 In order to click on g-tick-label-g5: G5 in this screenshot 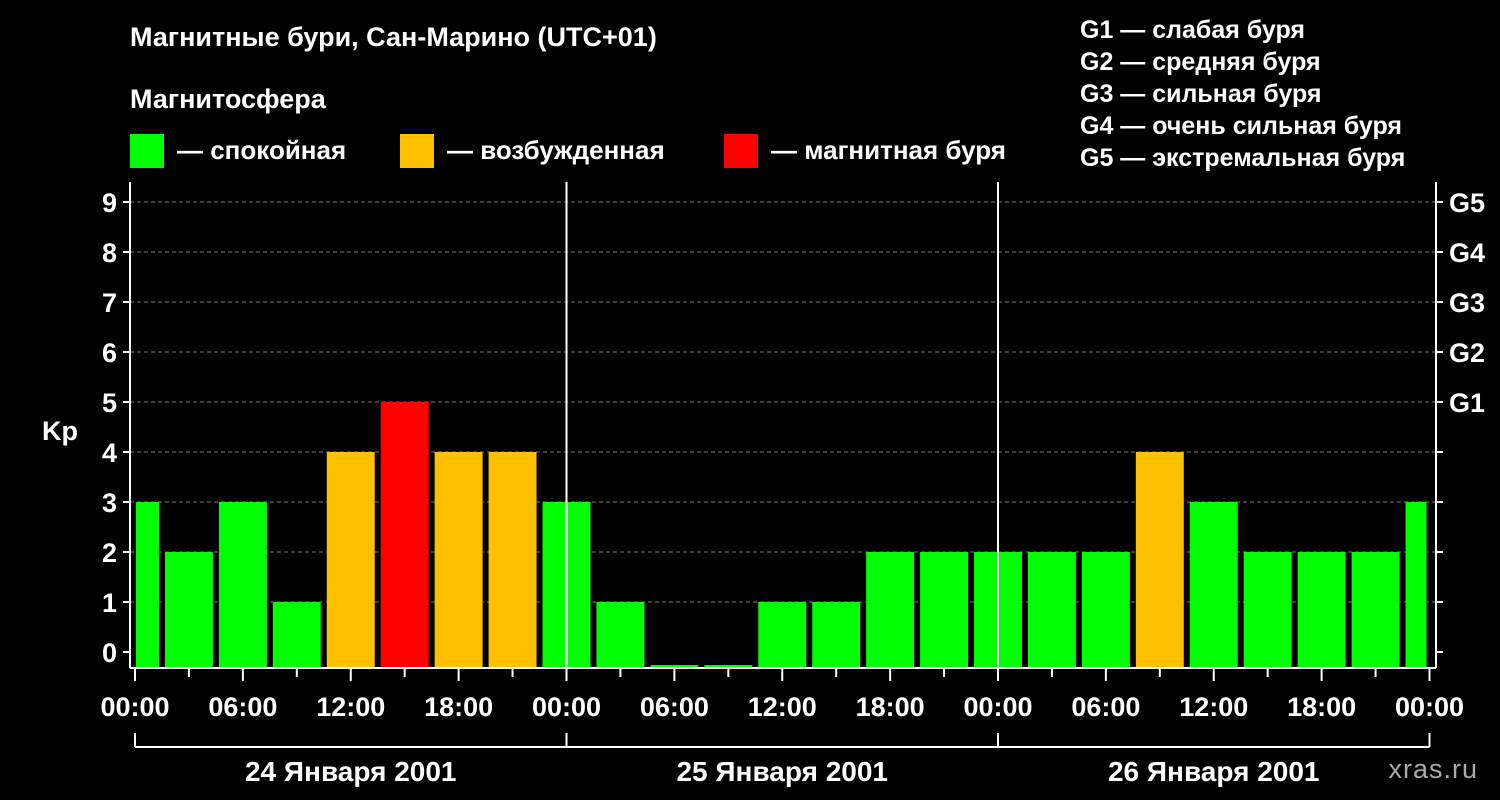, I will do `click(1467, 203)`.